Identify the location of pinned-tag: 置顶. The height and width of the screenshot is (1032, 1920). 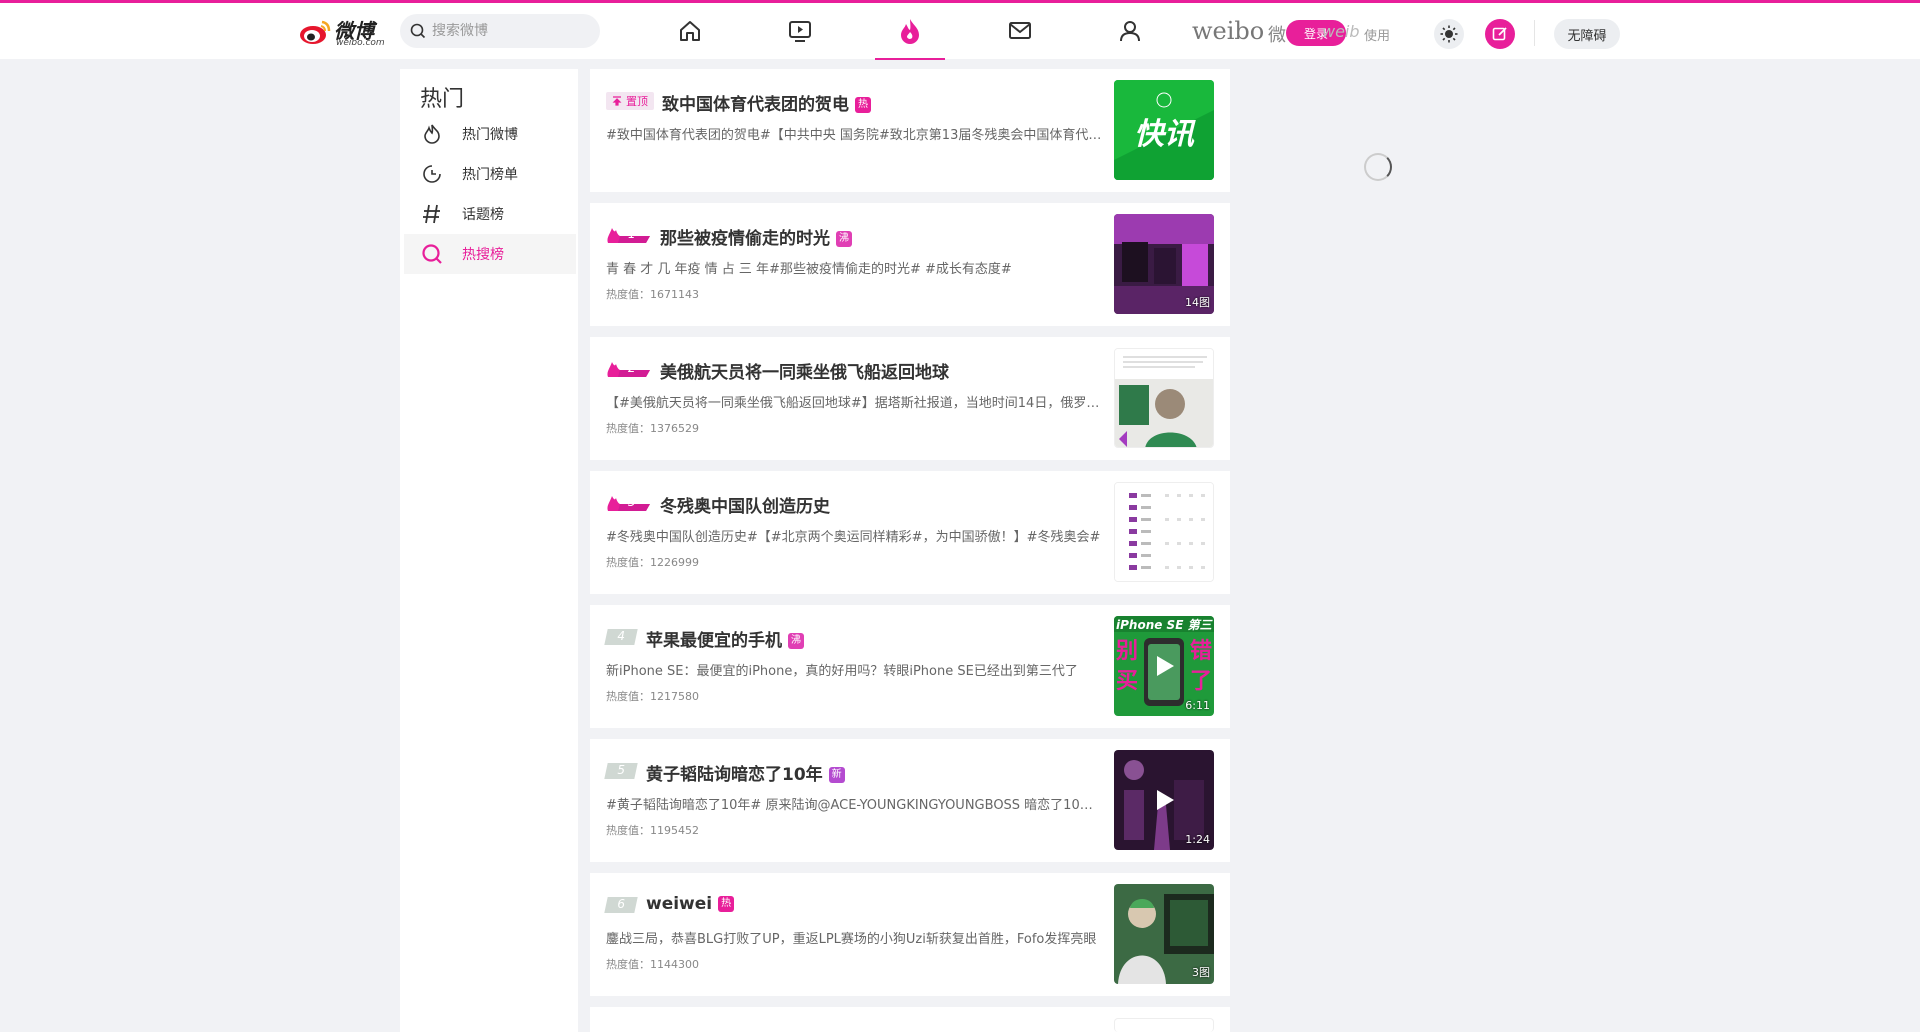
(630, 101).